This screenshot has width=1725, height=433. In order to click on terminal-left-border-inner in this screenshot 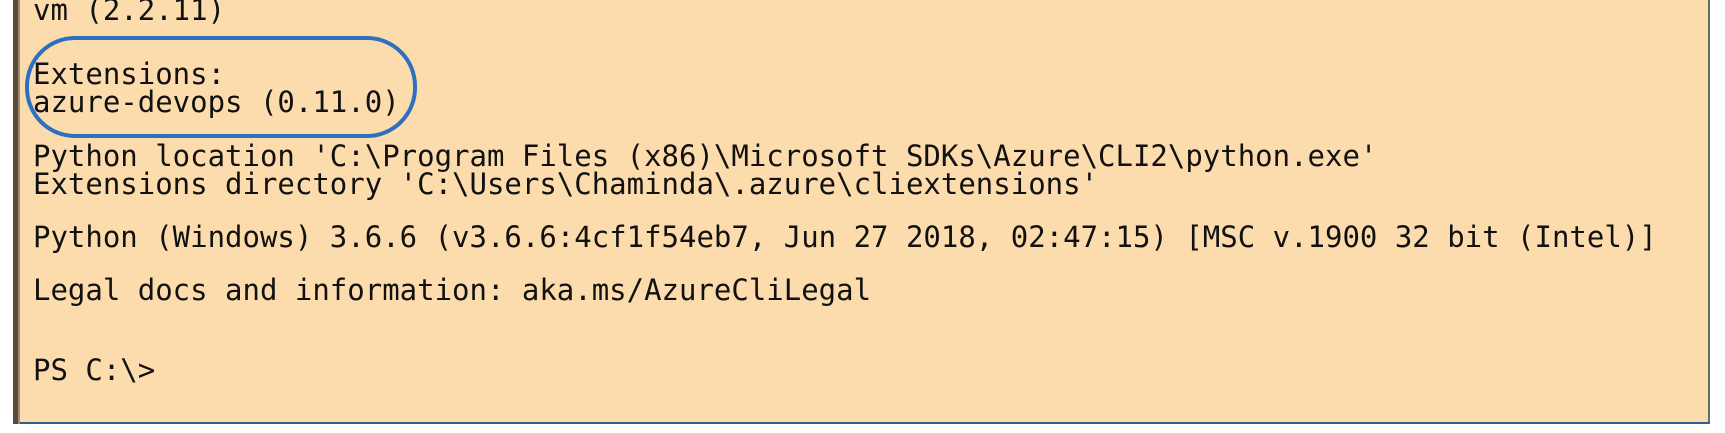, I will do `click(19, 212)`.